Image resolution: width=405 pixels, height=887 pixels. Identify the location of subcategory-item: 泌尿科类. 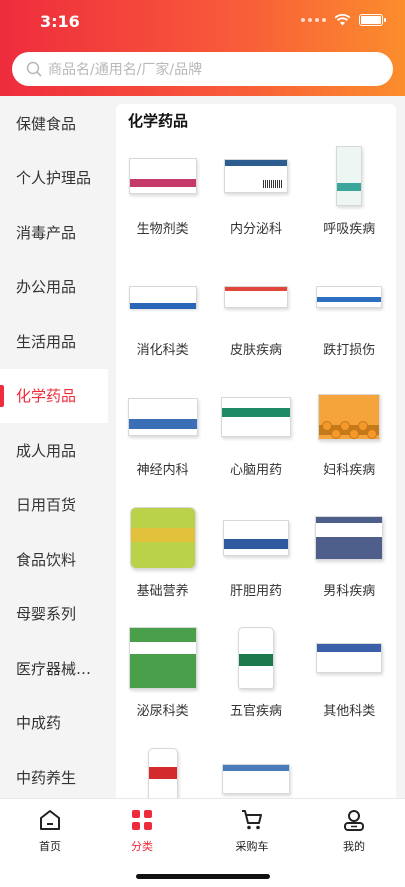
(162, 684).